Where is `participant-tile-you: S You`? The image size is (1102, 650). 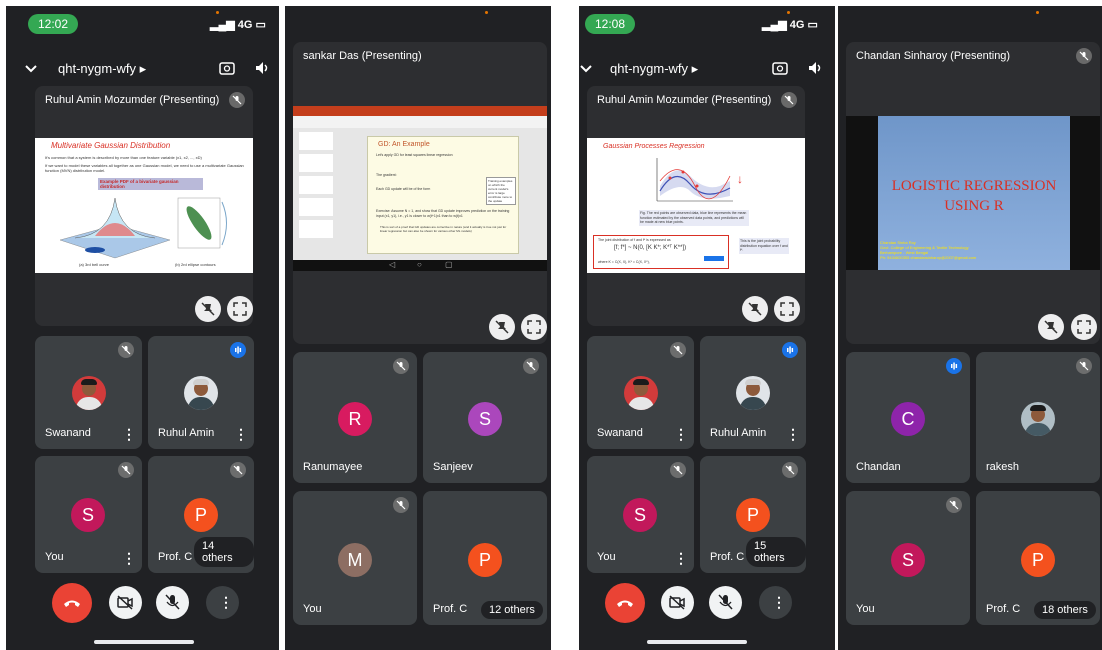 participant-tile-you: S You is located at coordinates (908, 558).